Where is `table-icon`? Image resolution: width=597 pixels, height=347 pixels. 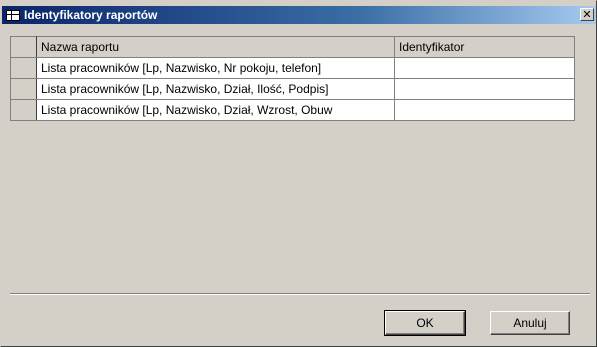 table-icon is located at coordinates (13, 15).